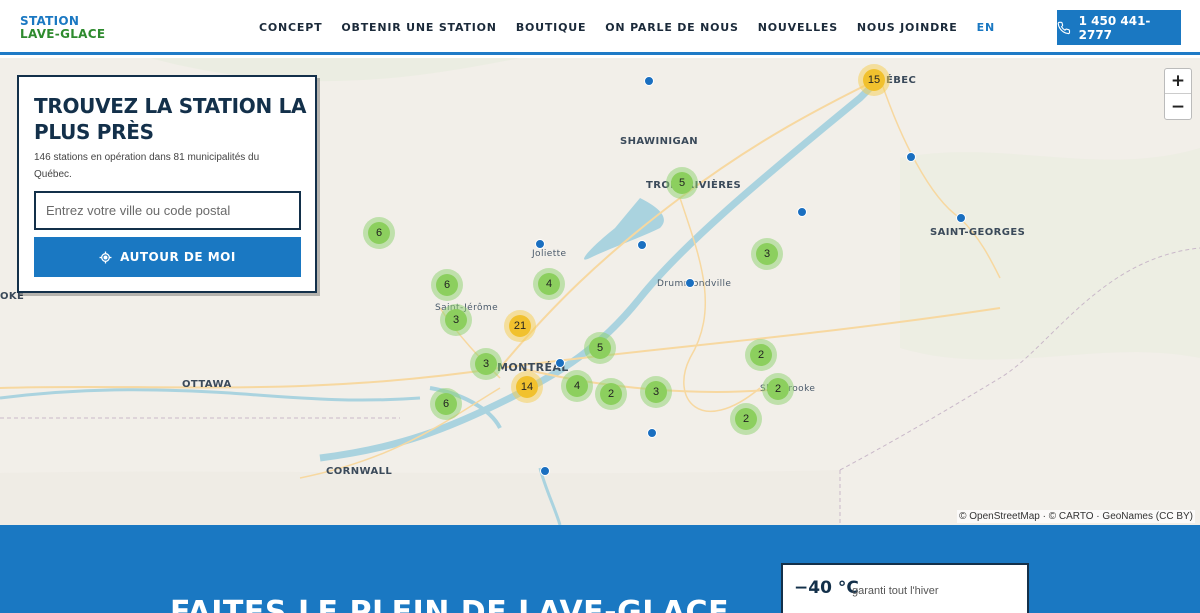 This screenshot has height=613, width=1200. What do you see at coordinates (1178, 81) in the screenshot?
I see `zoom-in-button: +` at bounding box center [1178, 81].